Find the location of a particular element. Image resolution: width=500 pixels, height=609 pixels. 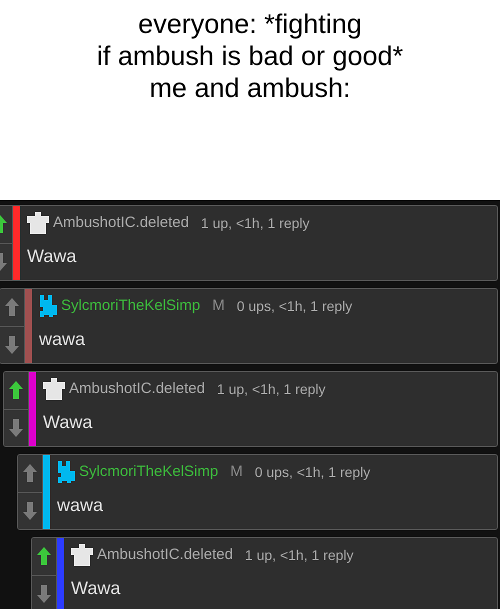

caption-text: if ambush is bad or good* is located at coordinates (250, 56).